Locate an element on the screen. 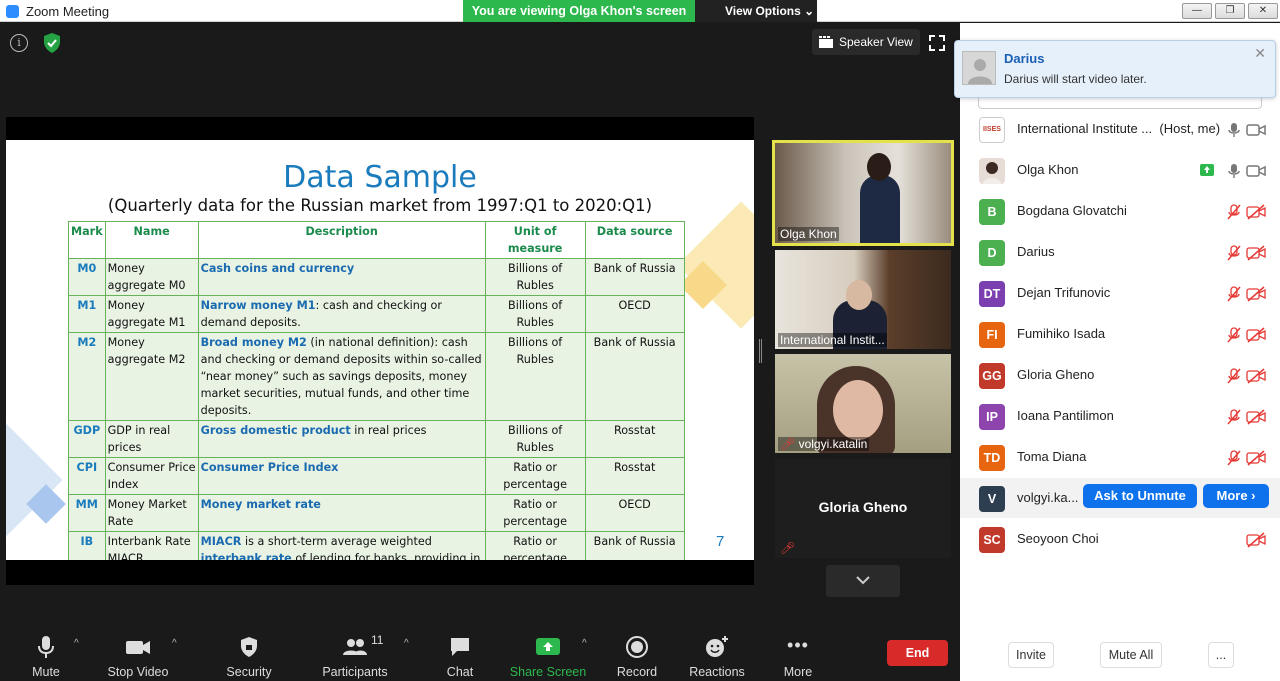 The image size is (1280, 681). cell-mark: GDP is located at coordinates (87, 439).